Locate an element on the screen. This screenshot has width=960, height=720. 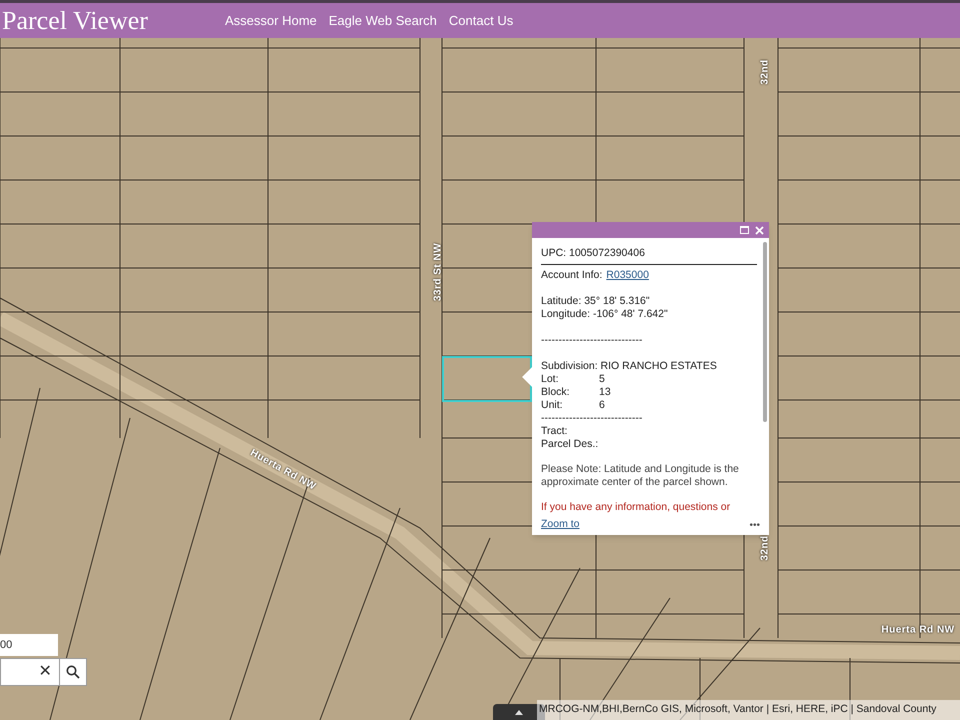
scale-field: 00 is located at coordinates (29, 645).